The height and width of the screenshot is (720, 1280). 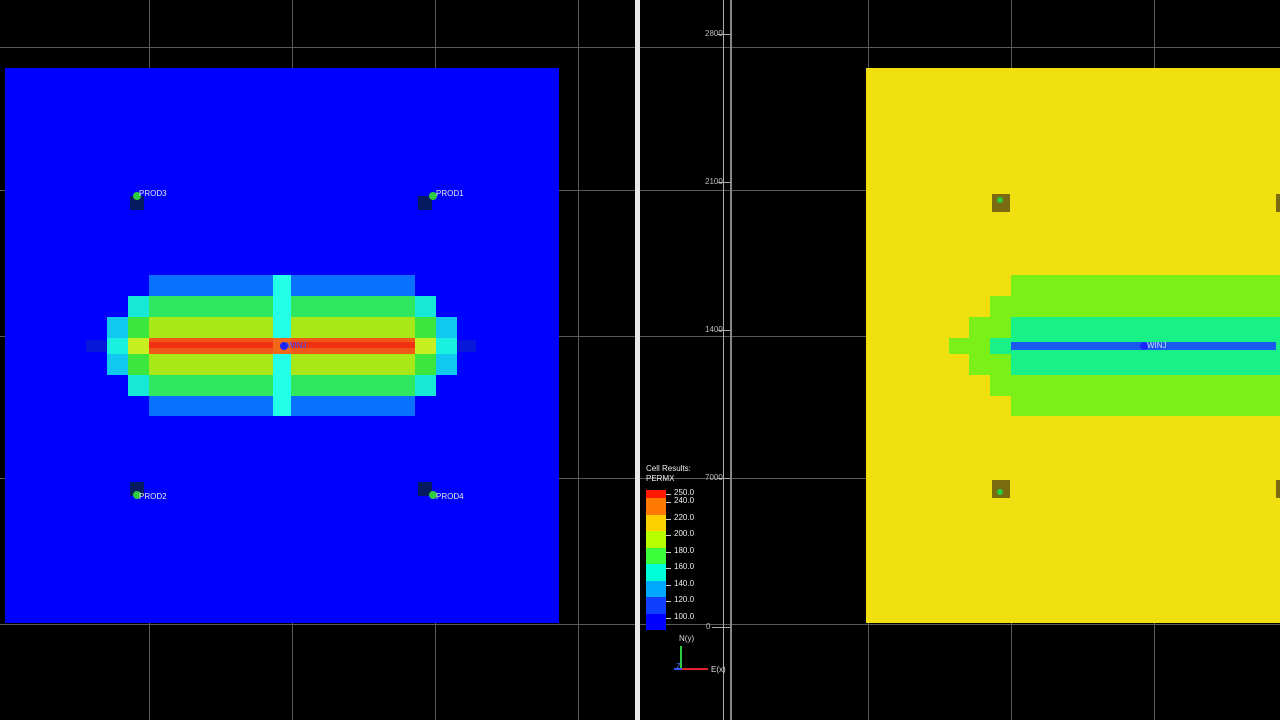 I want to click on y-axis-tick-label: 1400, so click(x=714, y=329).